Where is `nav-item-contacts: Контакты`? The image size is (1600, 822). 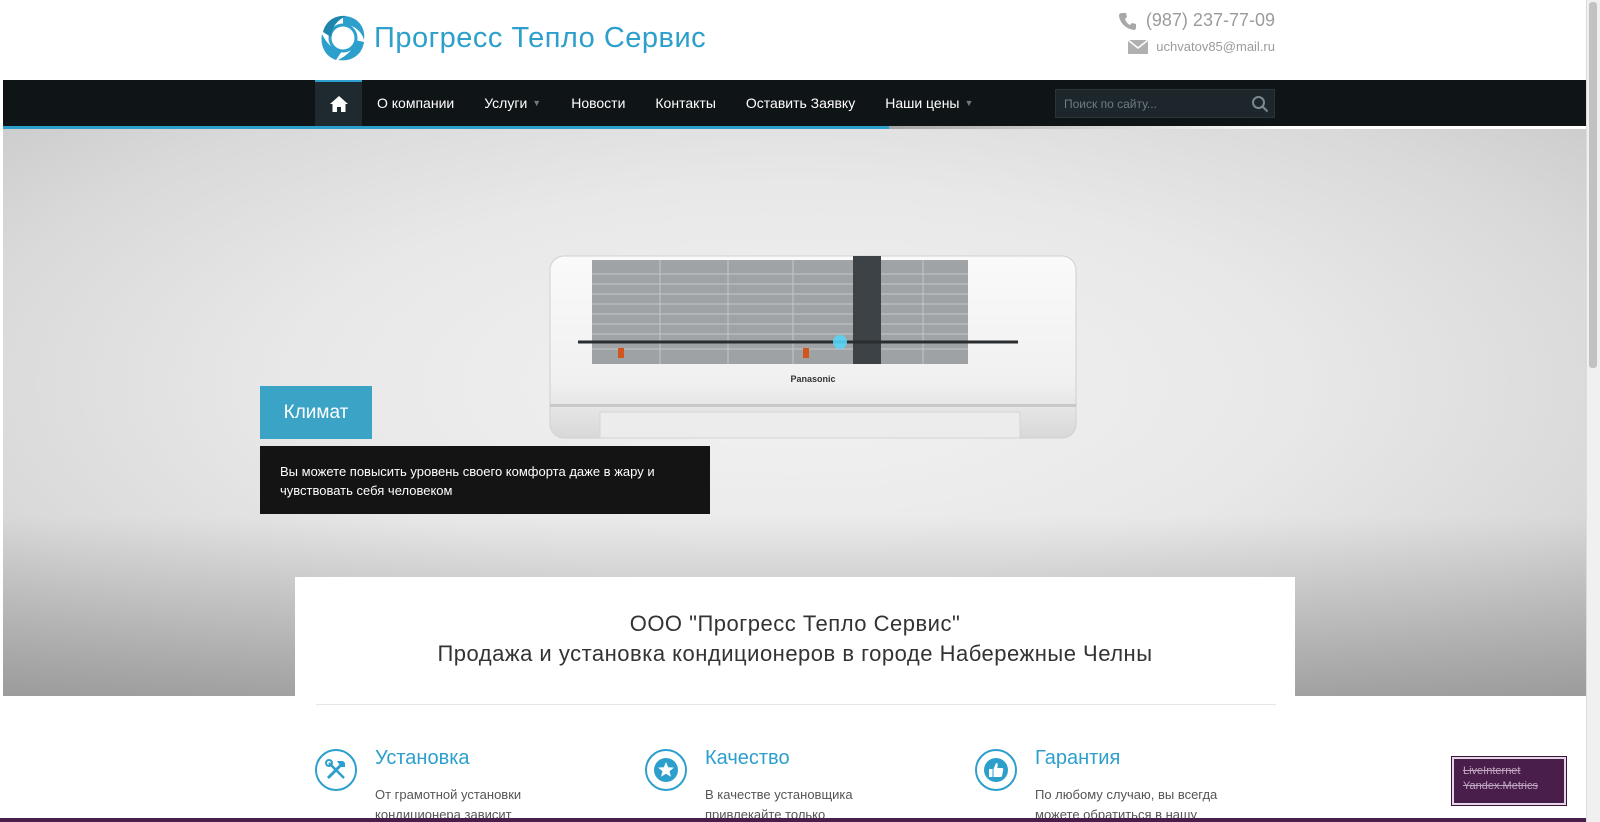
nav-item-contacts: Контакты is located at coordinates (685, 103).